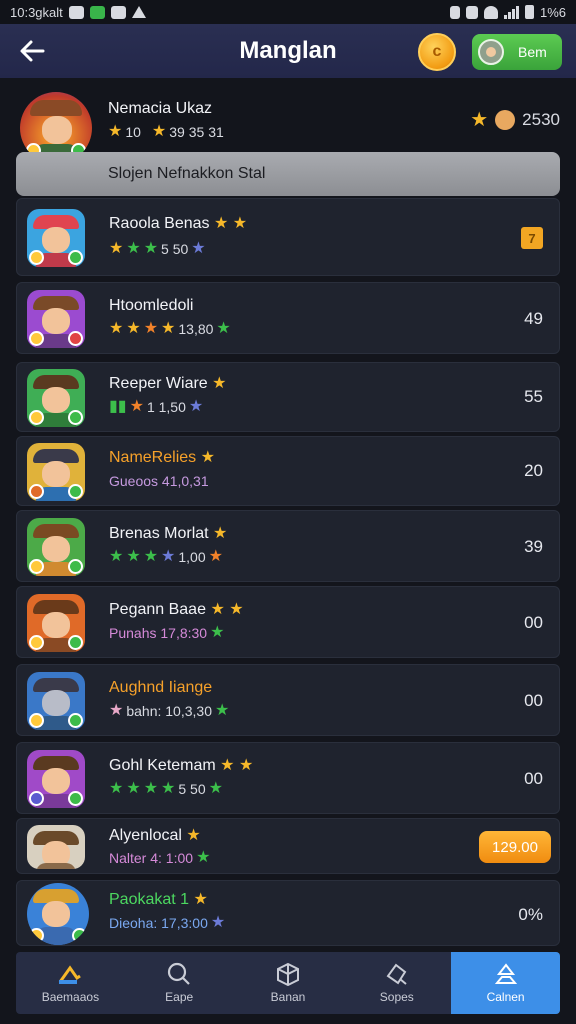 This screenshot has width=576, height=1024. I want to click on list-item: Htoomledoli ★ ★ ★ ★ 13,80 ★ 49, so click(288, 318).